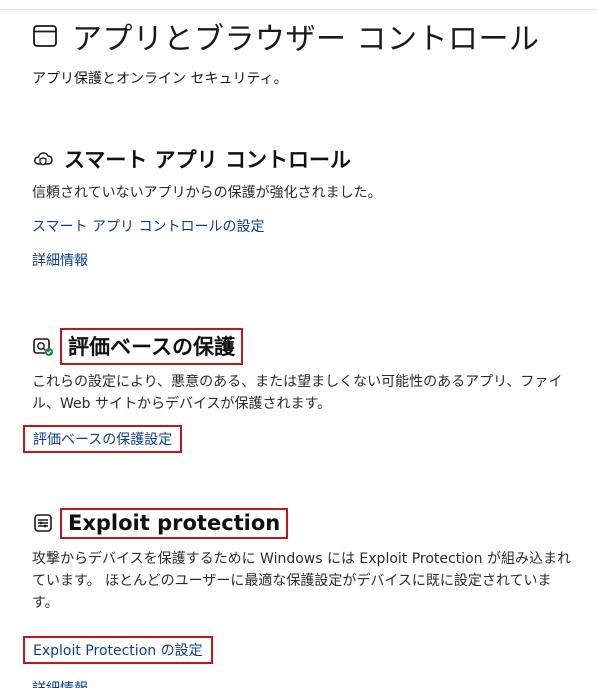 The image size is (597, 688). I want to click on reputation-check-icon, so click(43, 346).